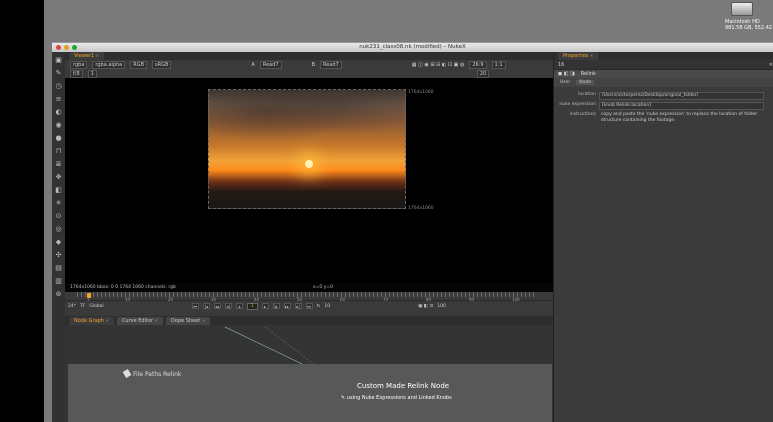 This screenshot has width=773, height=422. Describe the element at coordinates (58, 281) in the screenshot. I see `plugins-tool-icon: ▥` at that location.